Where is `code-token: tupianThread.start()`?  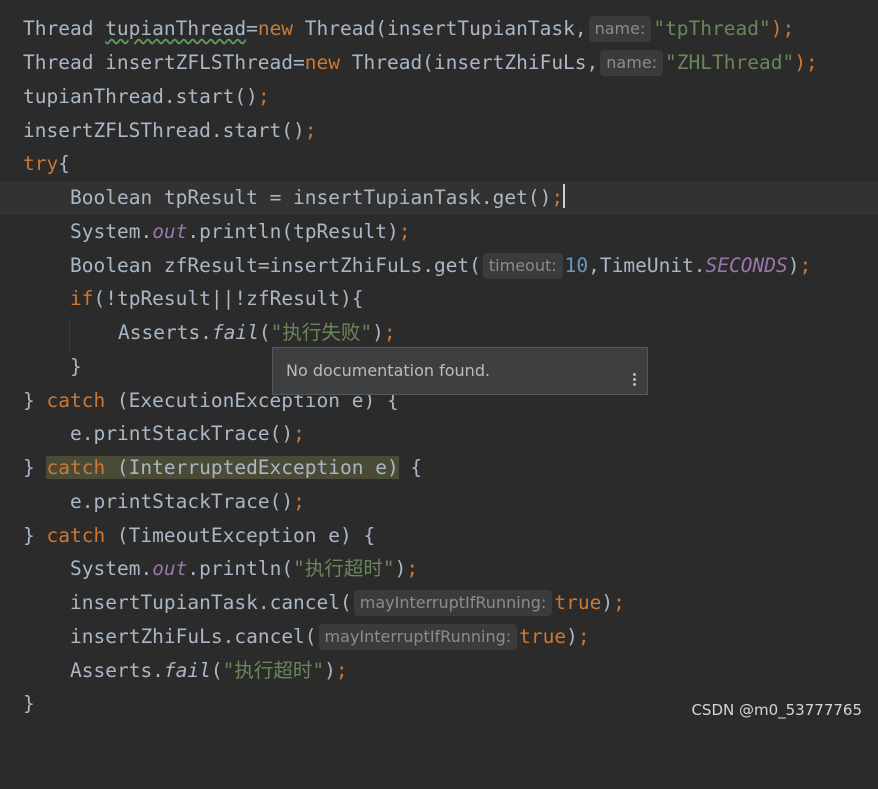
code-token: tupianThread.start() is located at coordinates (140, 96).